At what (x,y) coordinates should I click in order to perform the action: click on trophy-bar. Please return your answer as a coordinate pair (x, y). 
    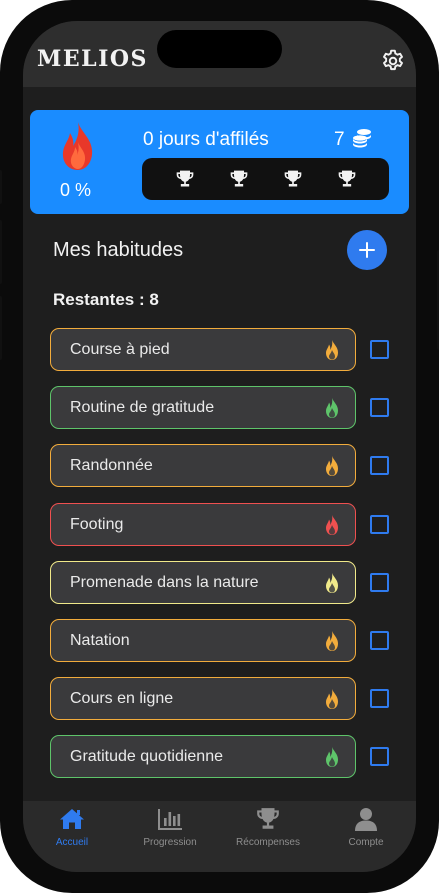
    Looking at the image, I should click on (265, 179).